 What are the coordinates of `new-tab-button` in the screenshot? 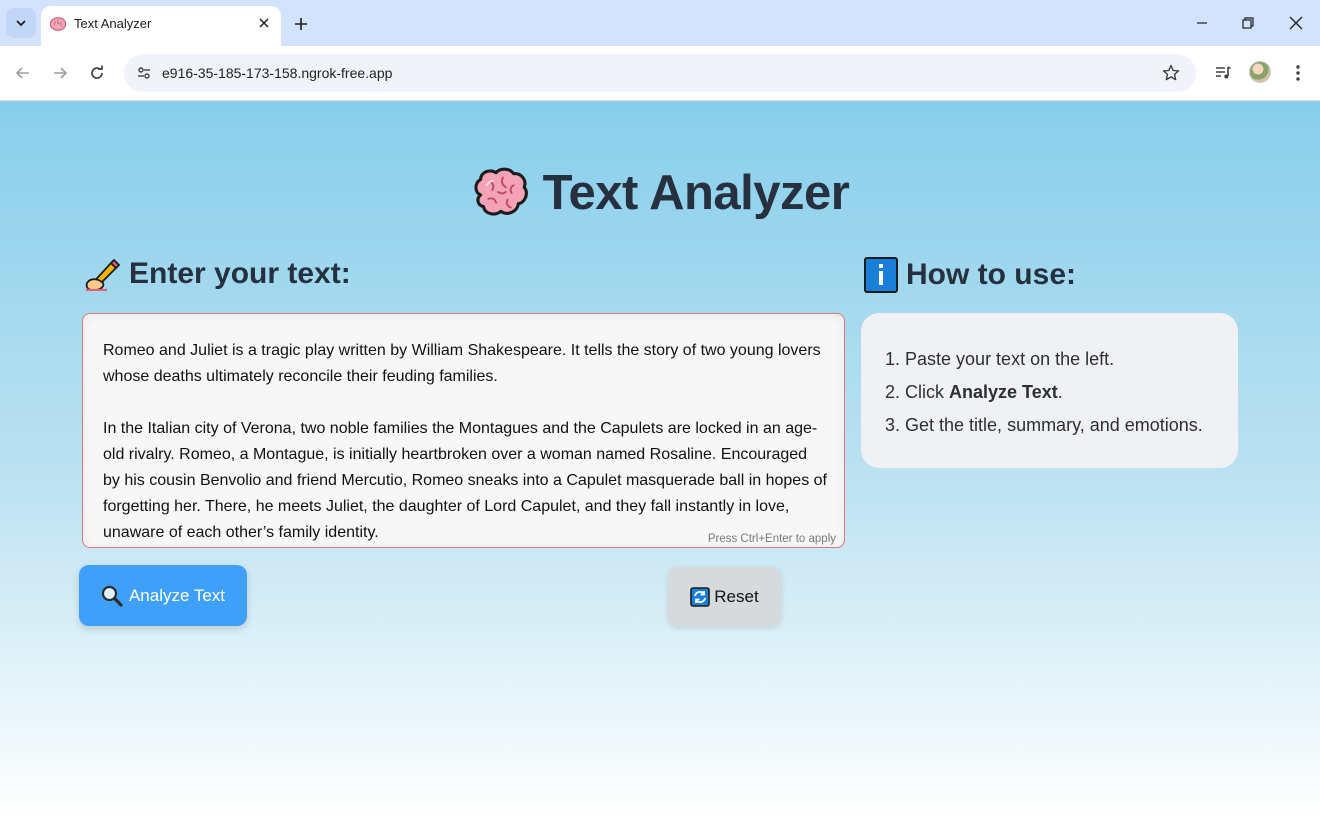 It's located at (301, 24).